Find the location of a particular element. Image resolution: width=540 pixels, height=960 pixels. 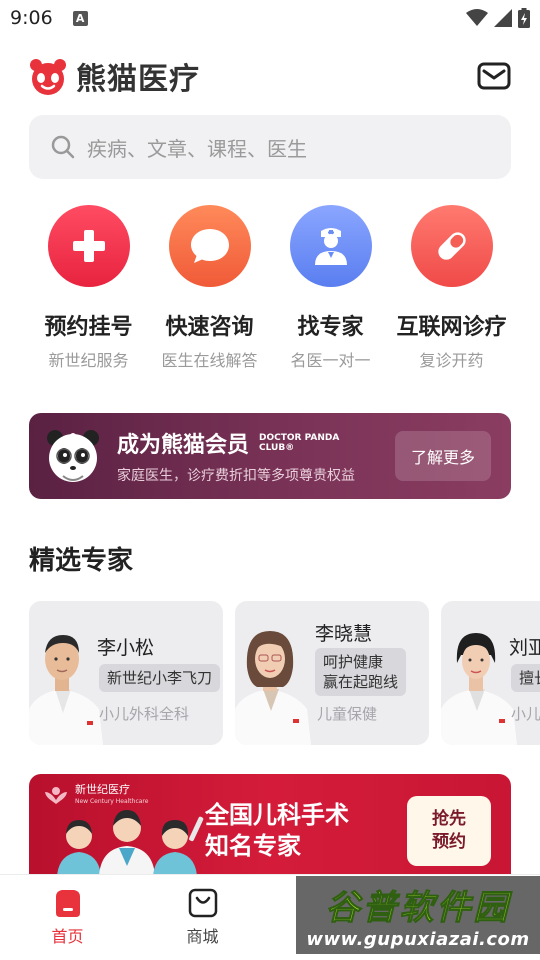

mail-button is located at coordinates (494, 76).